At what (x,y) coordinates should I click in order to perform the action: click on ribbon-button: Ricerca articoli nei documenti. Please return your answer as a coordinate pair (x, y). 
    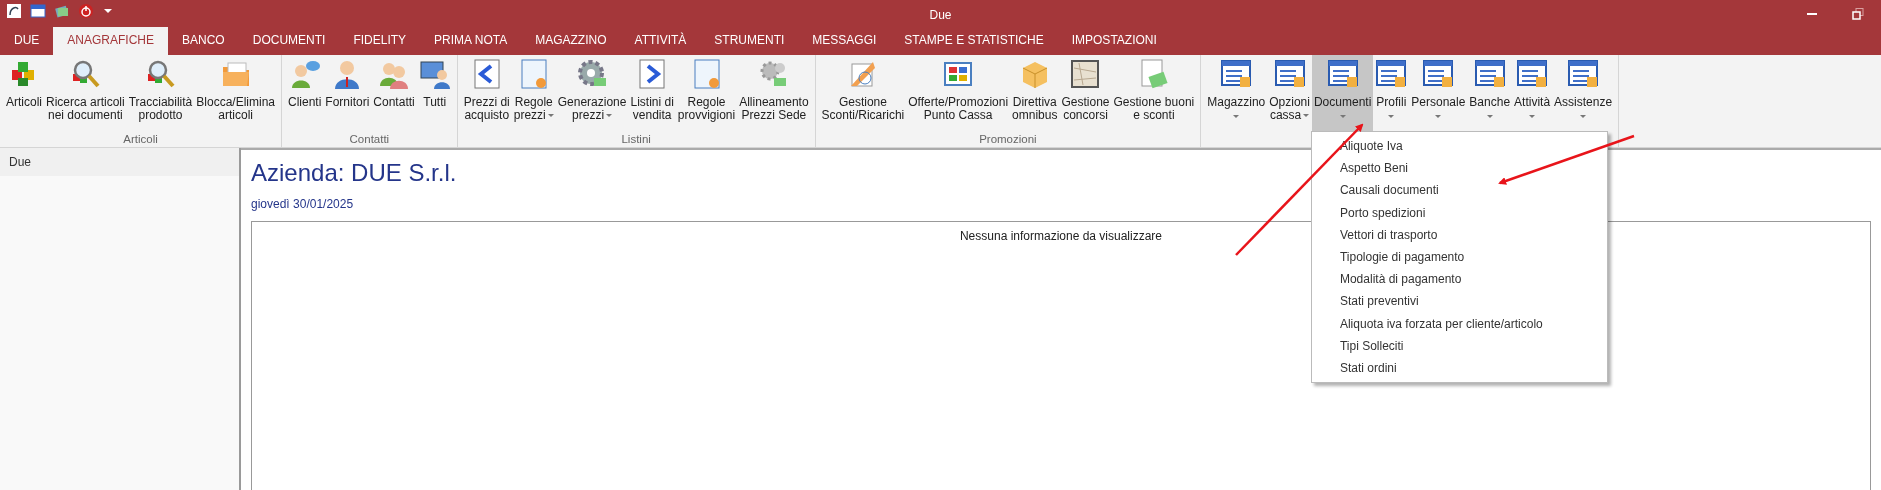
    Looking at the image, I should click on (85, 93).